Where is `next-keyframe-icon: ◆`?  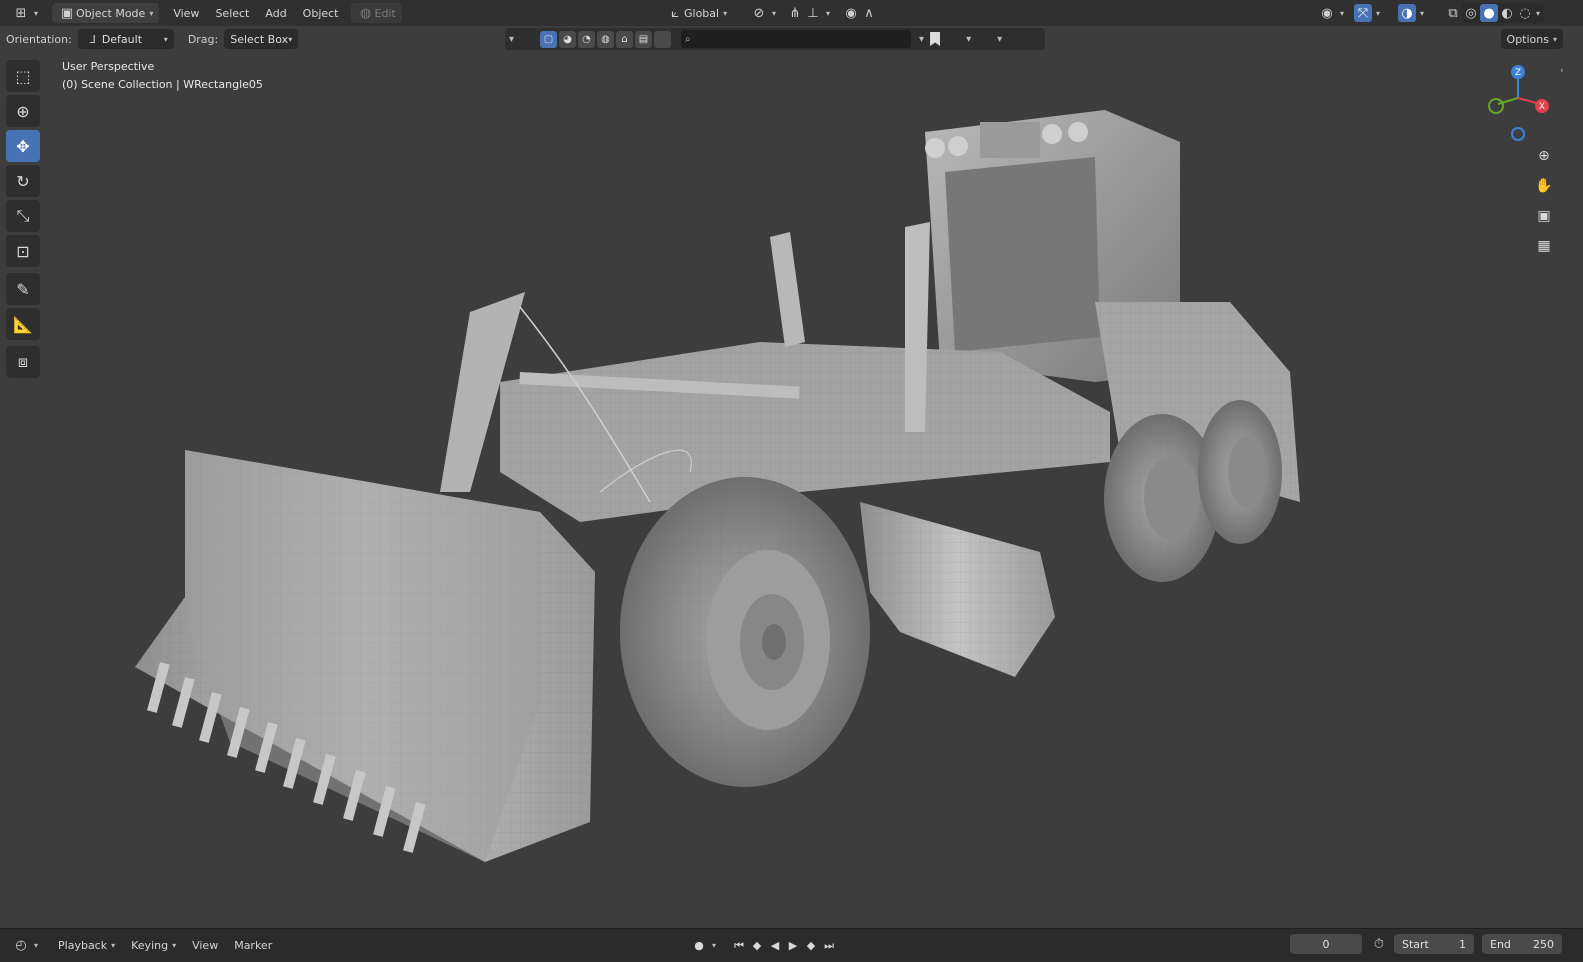
next-keyframe-icon: ◆ is located at coordinates (811, 946).